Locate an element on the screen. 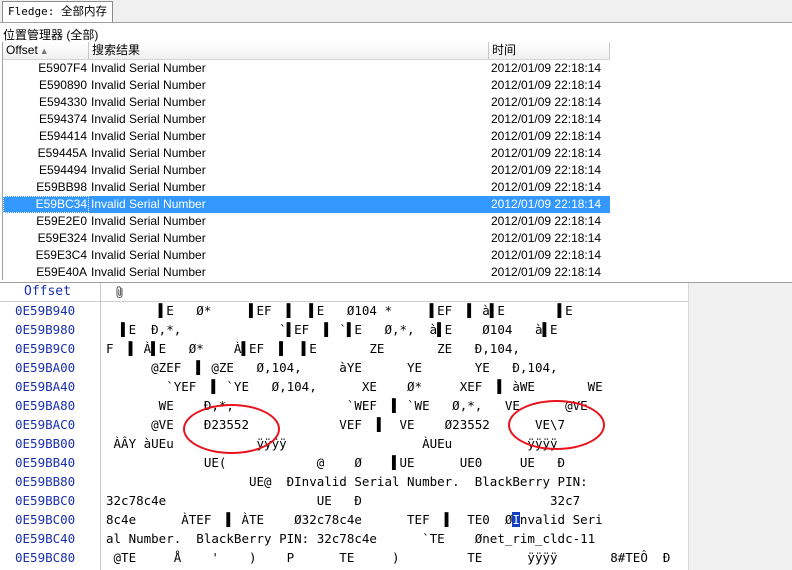 This screenshot has height=570, width=792. tab-strip: Fledge: 全部内存 is located at coordinates (396, 11).